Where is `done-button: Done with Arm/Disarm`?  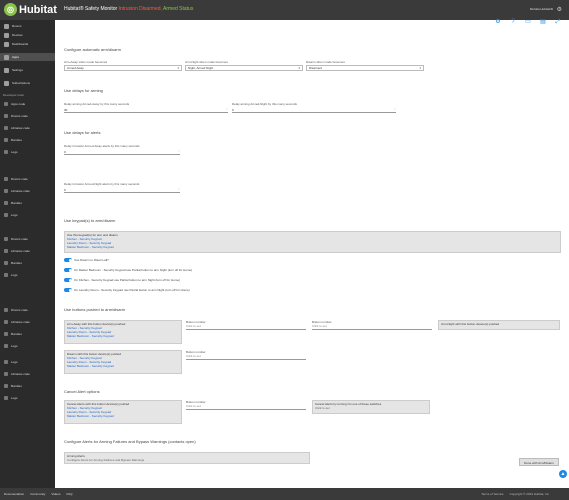
done-button: Done with Arm/Disarm is located at coordinates (539, 462).